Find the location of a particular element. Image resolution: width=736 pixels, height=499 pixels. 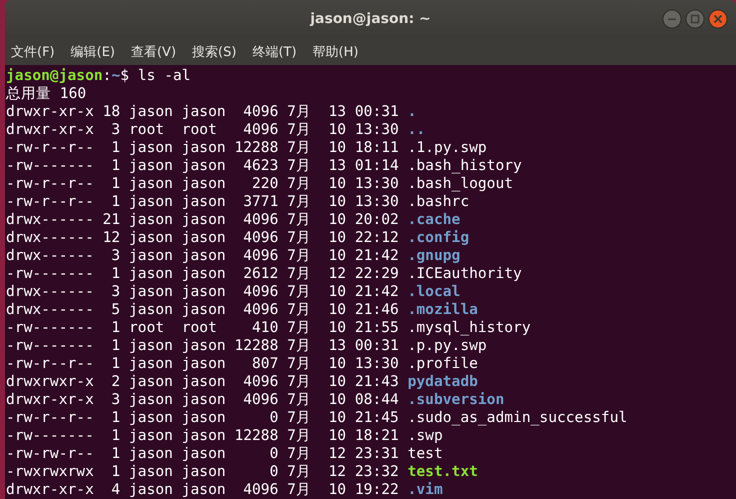

file-name: .vim is located at coordinates (425, 490).